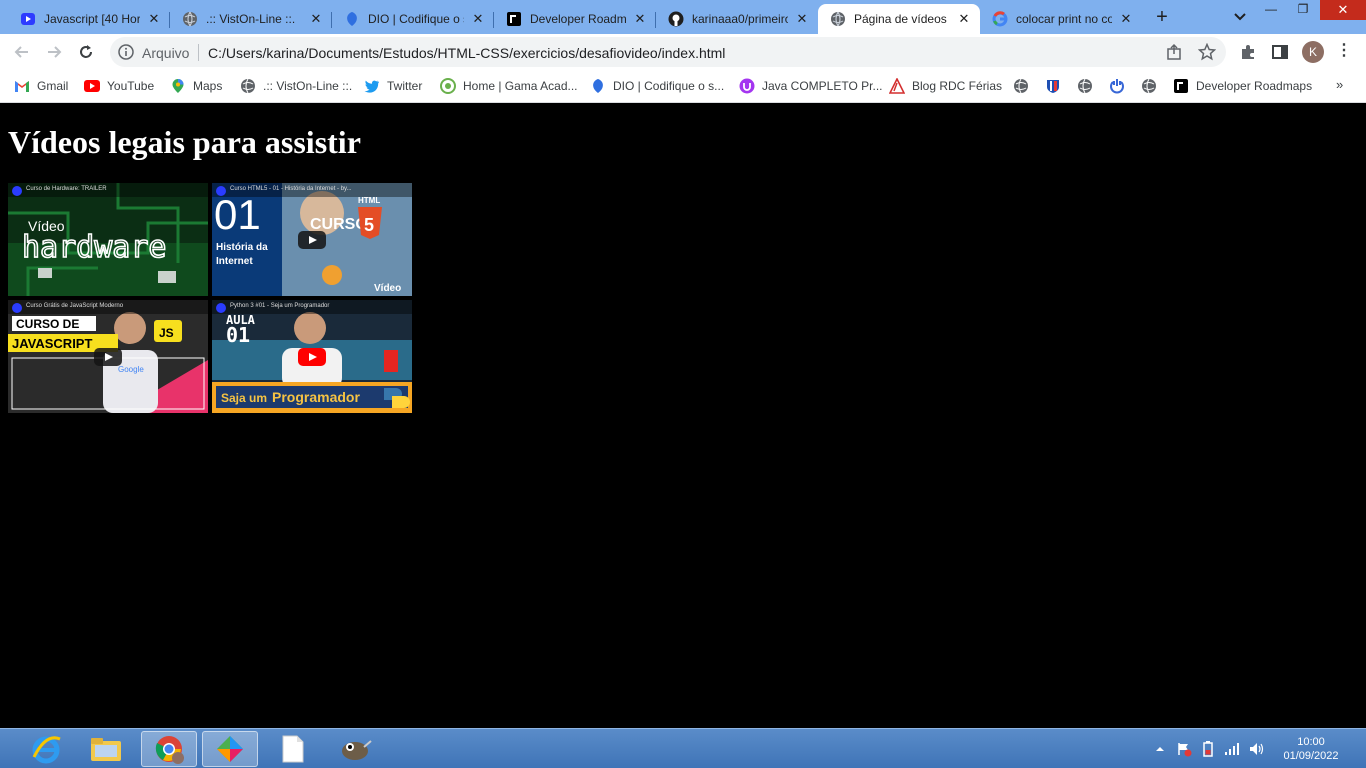 This screenshot has height=768, width=1366. I want to click on menu-kebab-icon: ⋮, so click(1344, 52).